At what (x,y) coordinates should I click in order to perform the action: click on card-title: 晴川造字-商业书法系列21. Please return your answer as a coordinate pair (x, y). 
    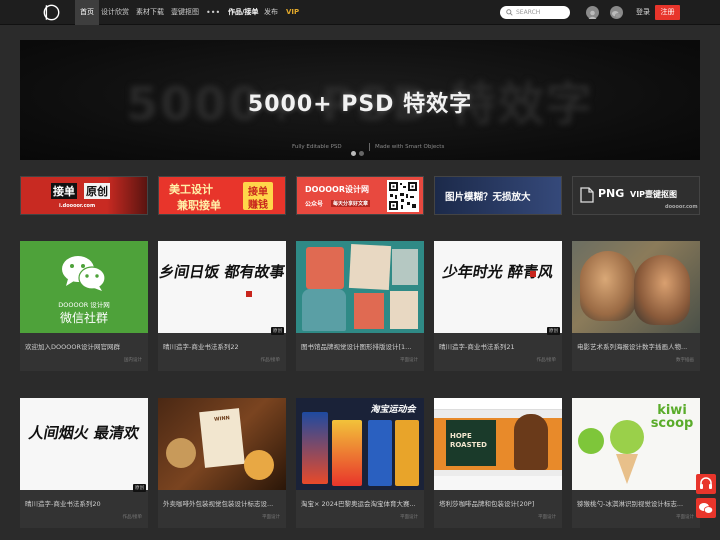
    Looking at the image, I should click on (498, 346).